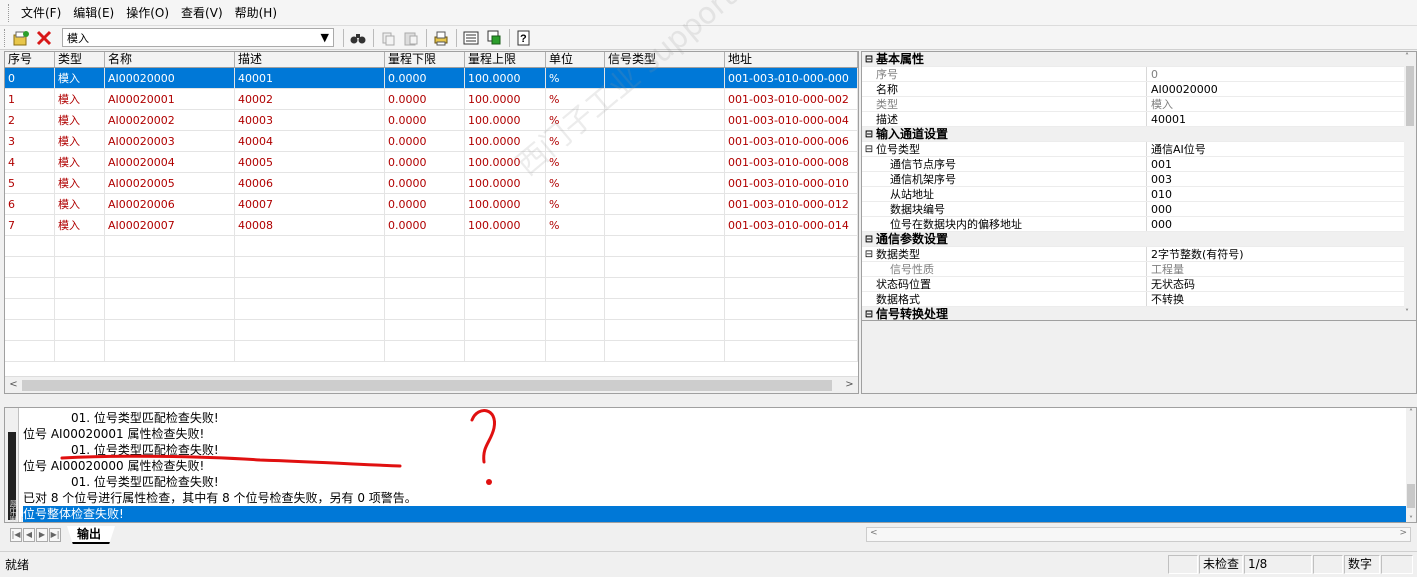  Describe the element at coordinates (16, 535) in the screenshot. I see `tab-first-icon: |◀` at that location.